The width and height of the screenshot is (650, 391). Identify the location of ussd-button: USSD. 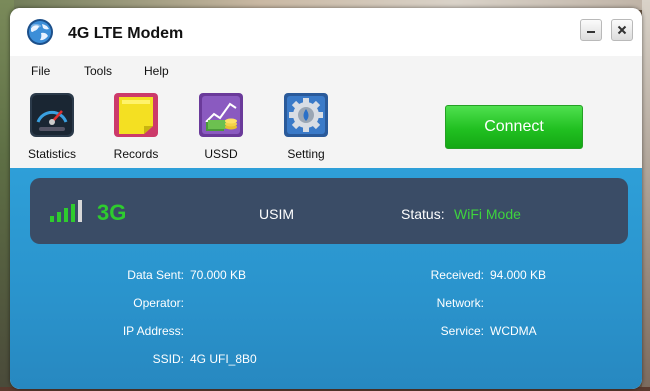
(221, 126).